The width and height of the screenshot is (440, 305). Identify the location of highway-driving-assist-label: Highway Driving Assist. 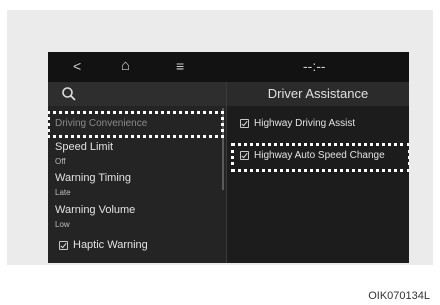
(305, 123).